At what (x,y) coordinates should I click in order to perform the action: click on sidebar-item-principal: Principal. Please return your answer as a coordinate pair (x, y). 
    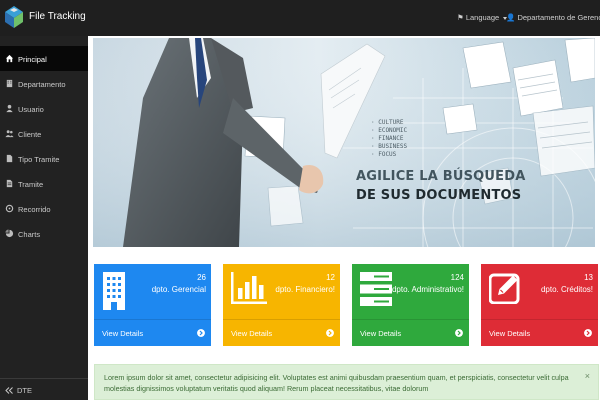
    Looking at the image, I should click on (44, 58).